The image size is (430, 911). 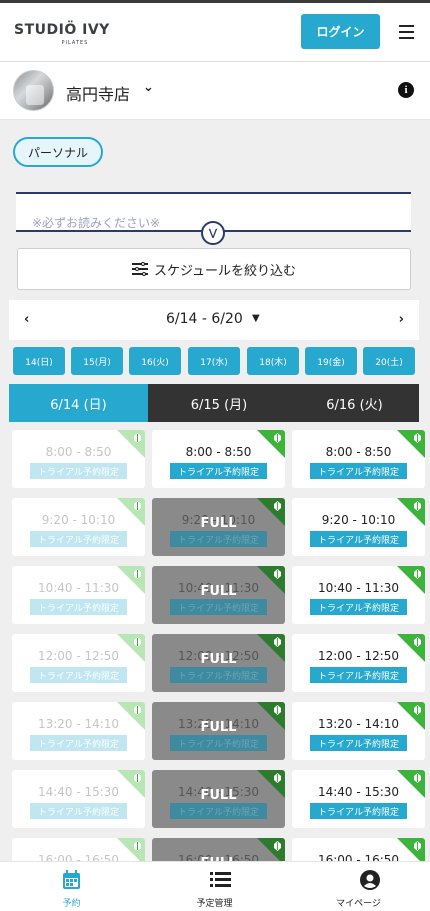 What do you see at coordinates (214, 904) in the screenshot?
I see `tab-label: 予定管理` at bounding box center [214, 904].